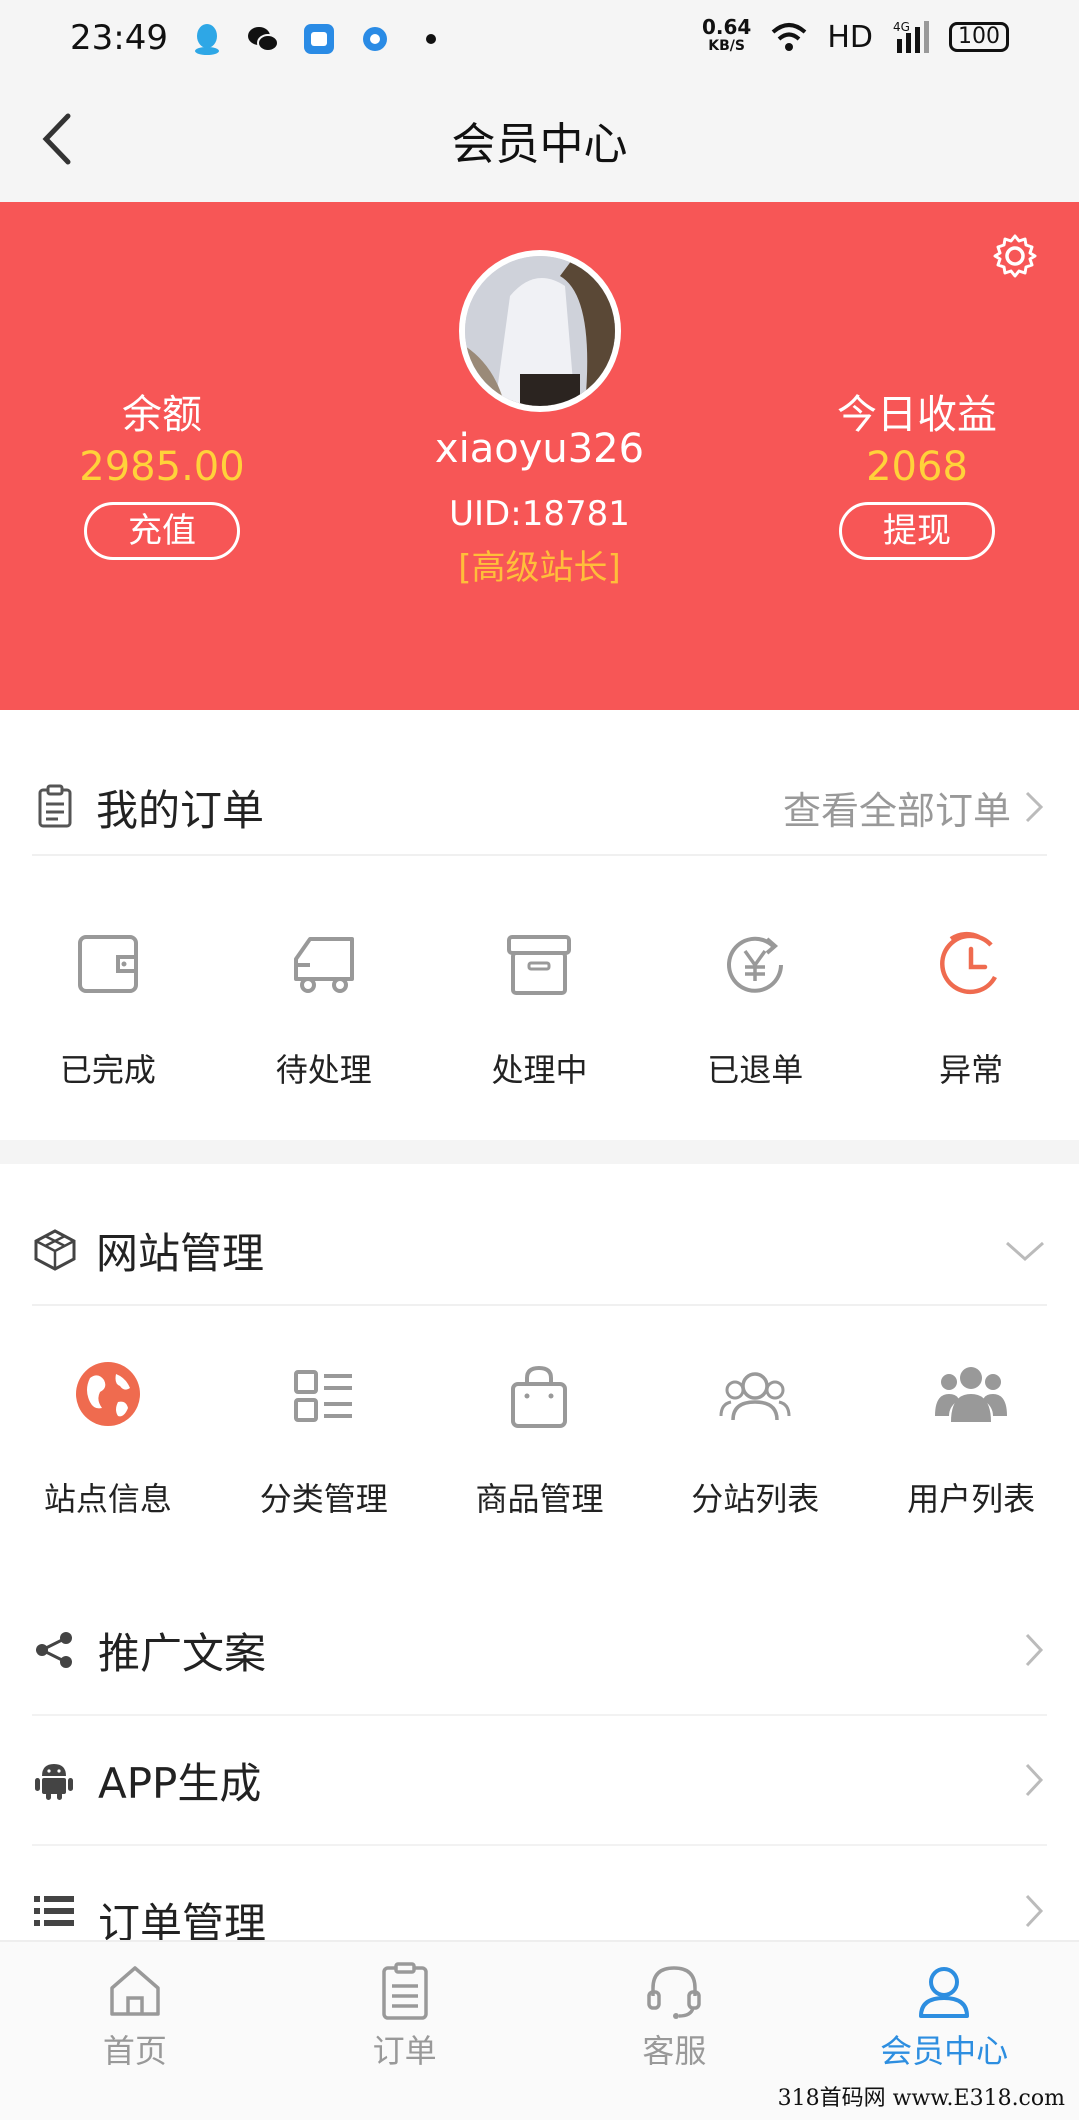 The image size is (1079, 2120). Describe the element at coordinates (1015, 256) in the screenshot. I see `settings-gear-icon` at that location.